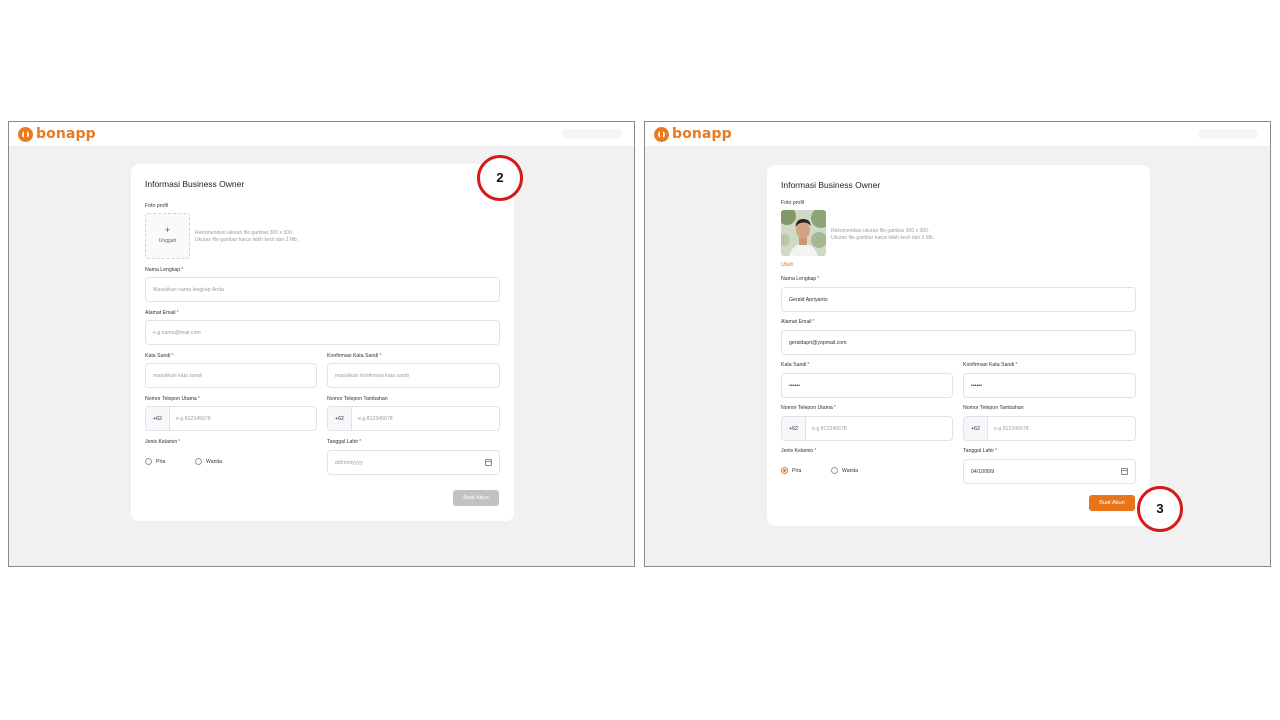 The height and width of the screenshot is (720, 1280). Describe the element at coordinates (791, 470) in the screenshot. I see `gender-male-radio-selected: Pria` at that location.